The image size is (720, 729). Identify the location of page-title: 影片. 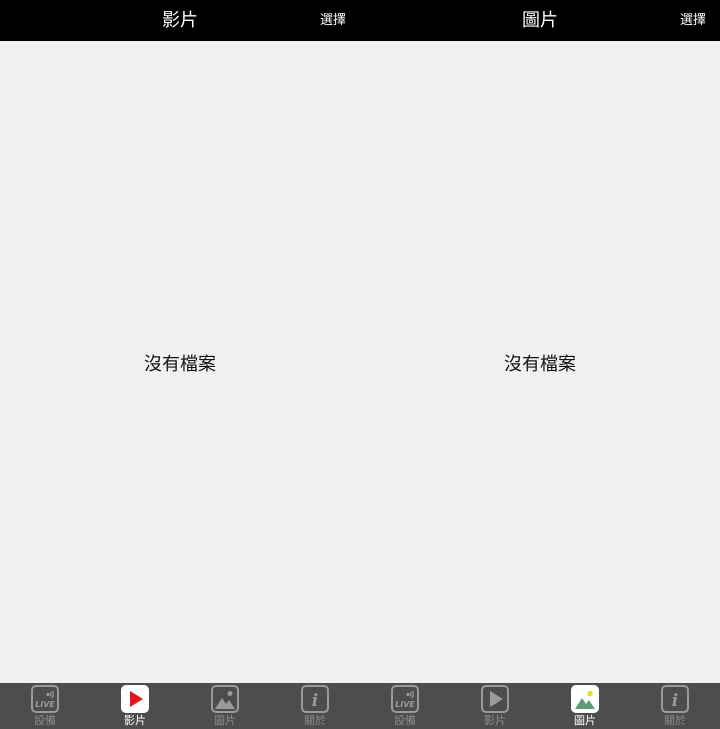
(180, 20).